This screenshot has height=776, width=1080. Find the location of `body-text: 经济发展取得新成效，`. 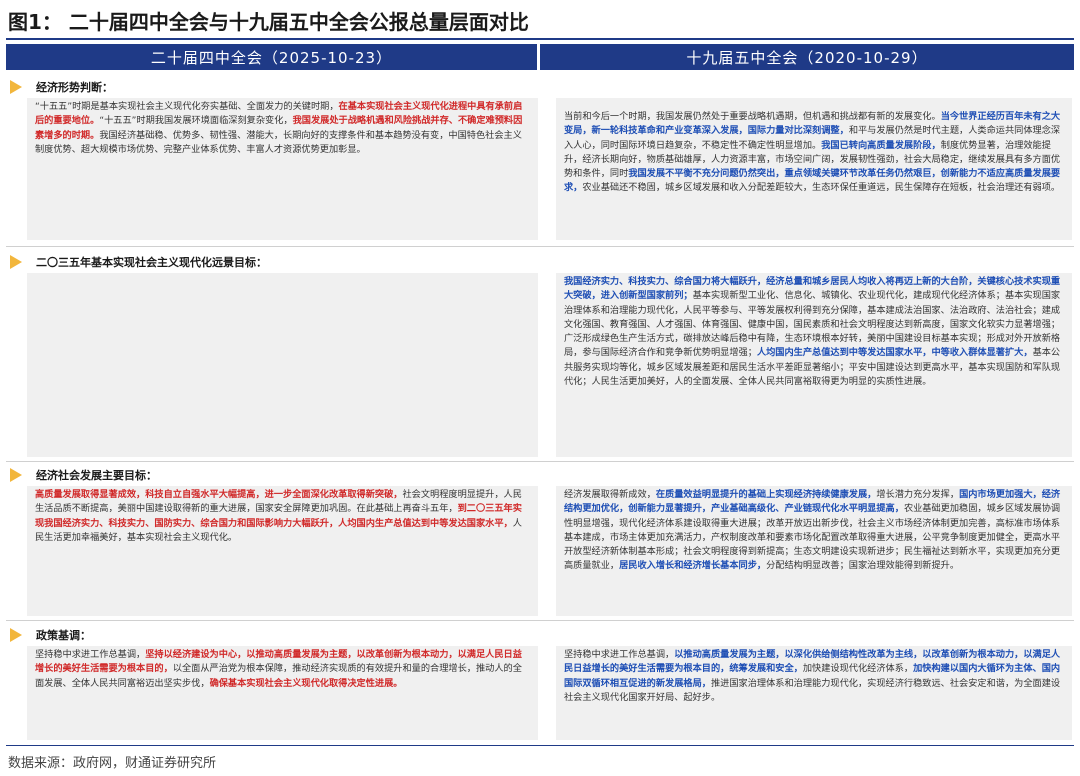

body-text: 经济发展取得新成效， is located at coordinates (610, 494).